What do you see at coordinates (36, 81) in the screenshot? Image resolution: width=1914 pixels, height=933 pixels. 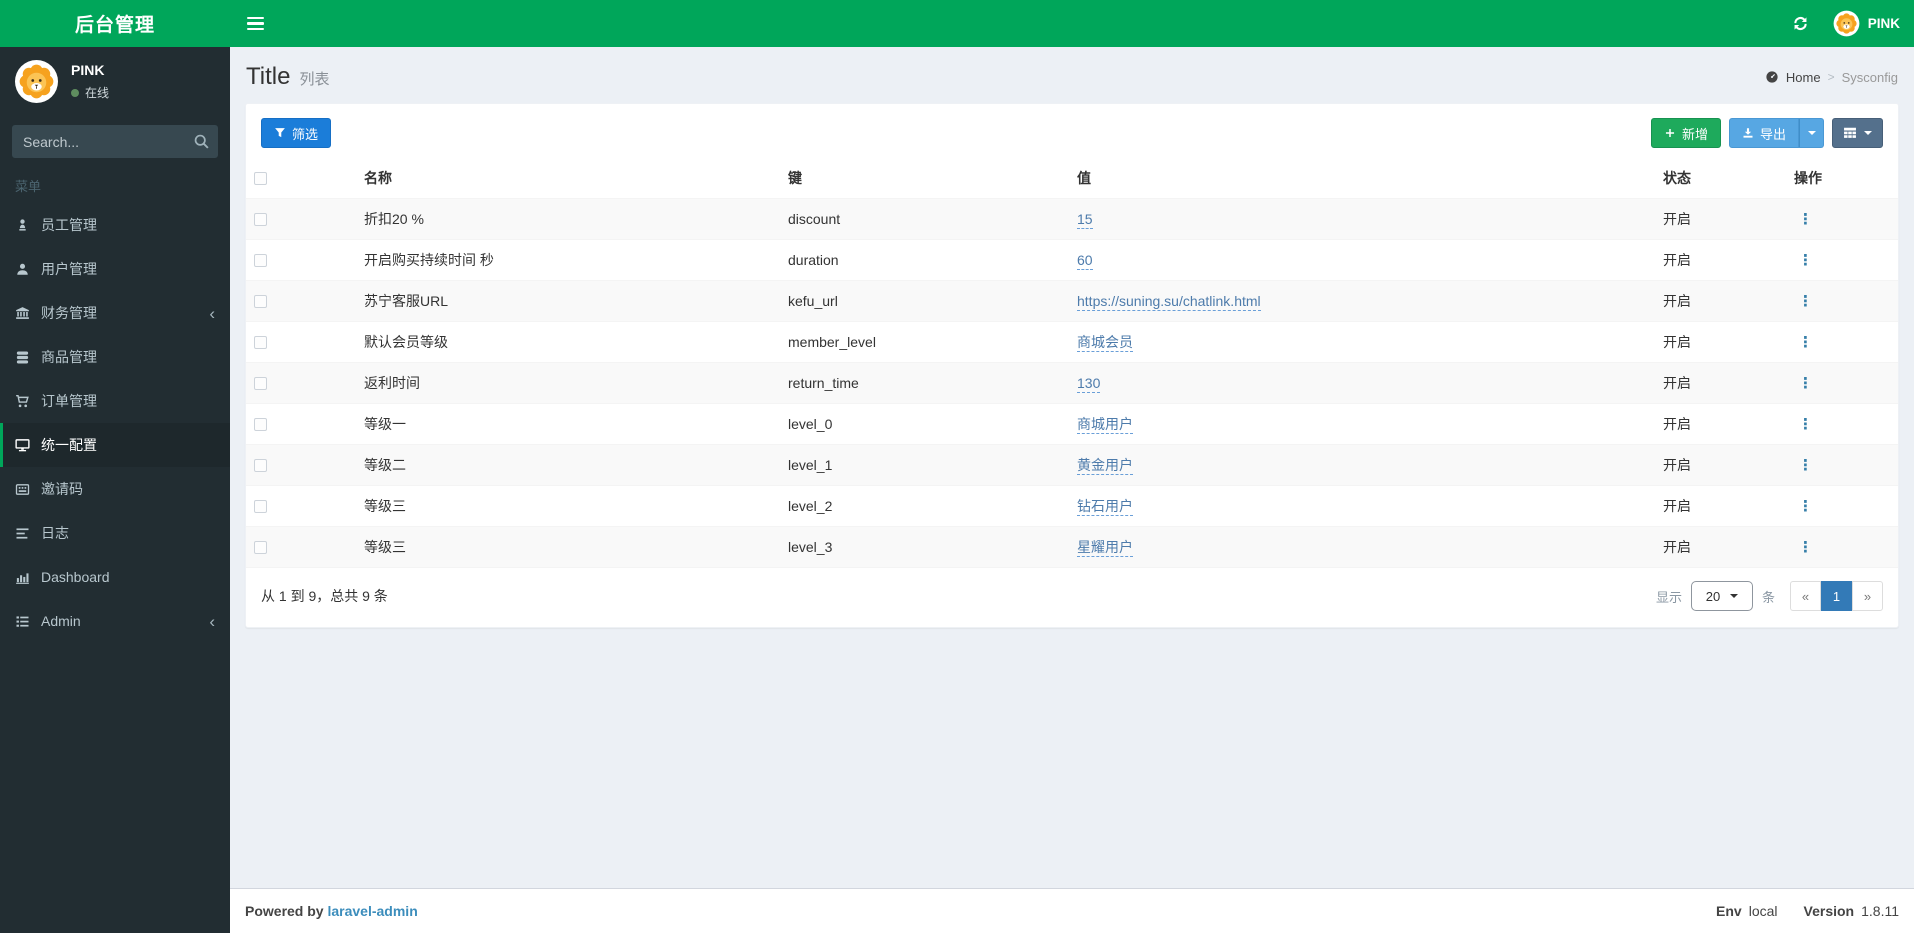 I see `avatar` at bounding box center [36, 81].